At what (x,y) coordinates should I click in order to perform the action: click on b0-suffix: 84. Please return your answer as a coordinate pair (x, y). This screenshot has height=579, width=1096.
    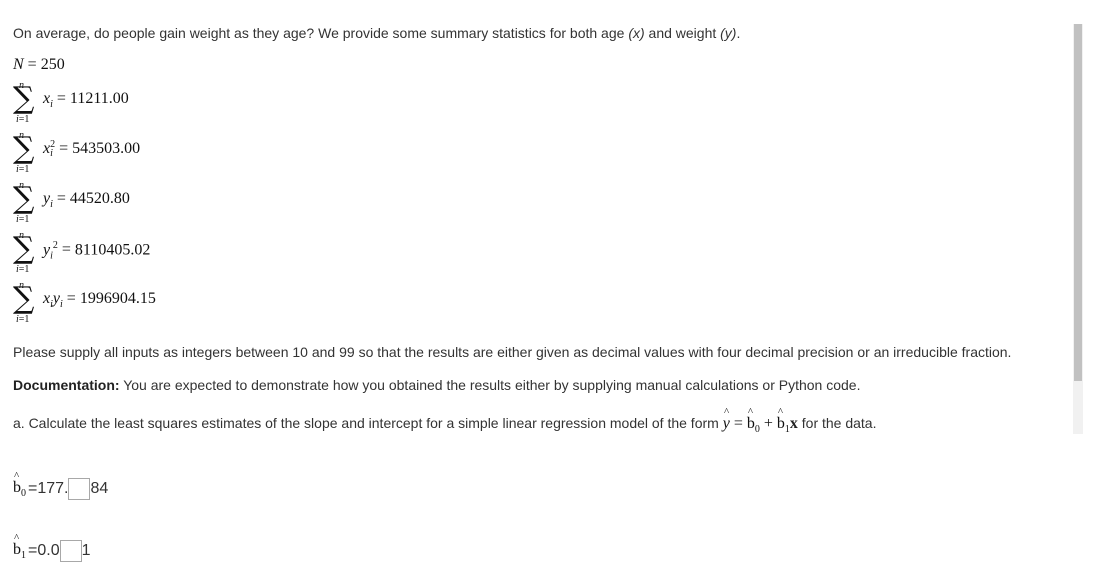
    Looking at the image, I should click on (99, 488).